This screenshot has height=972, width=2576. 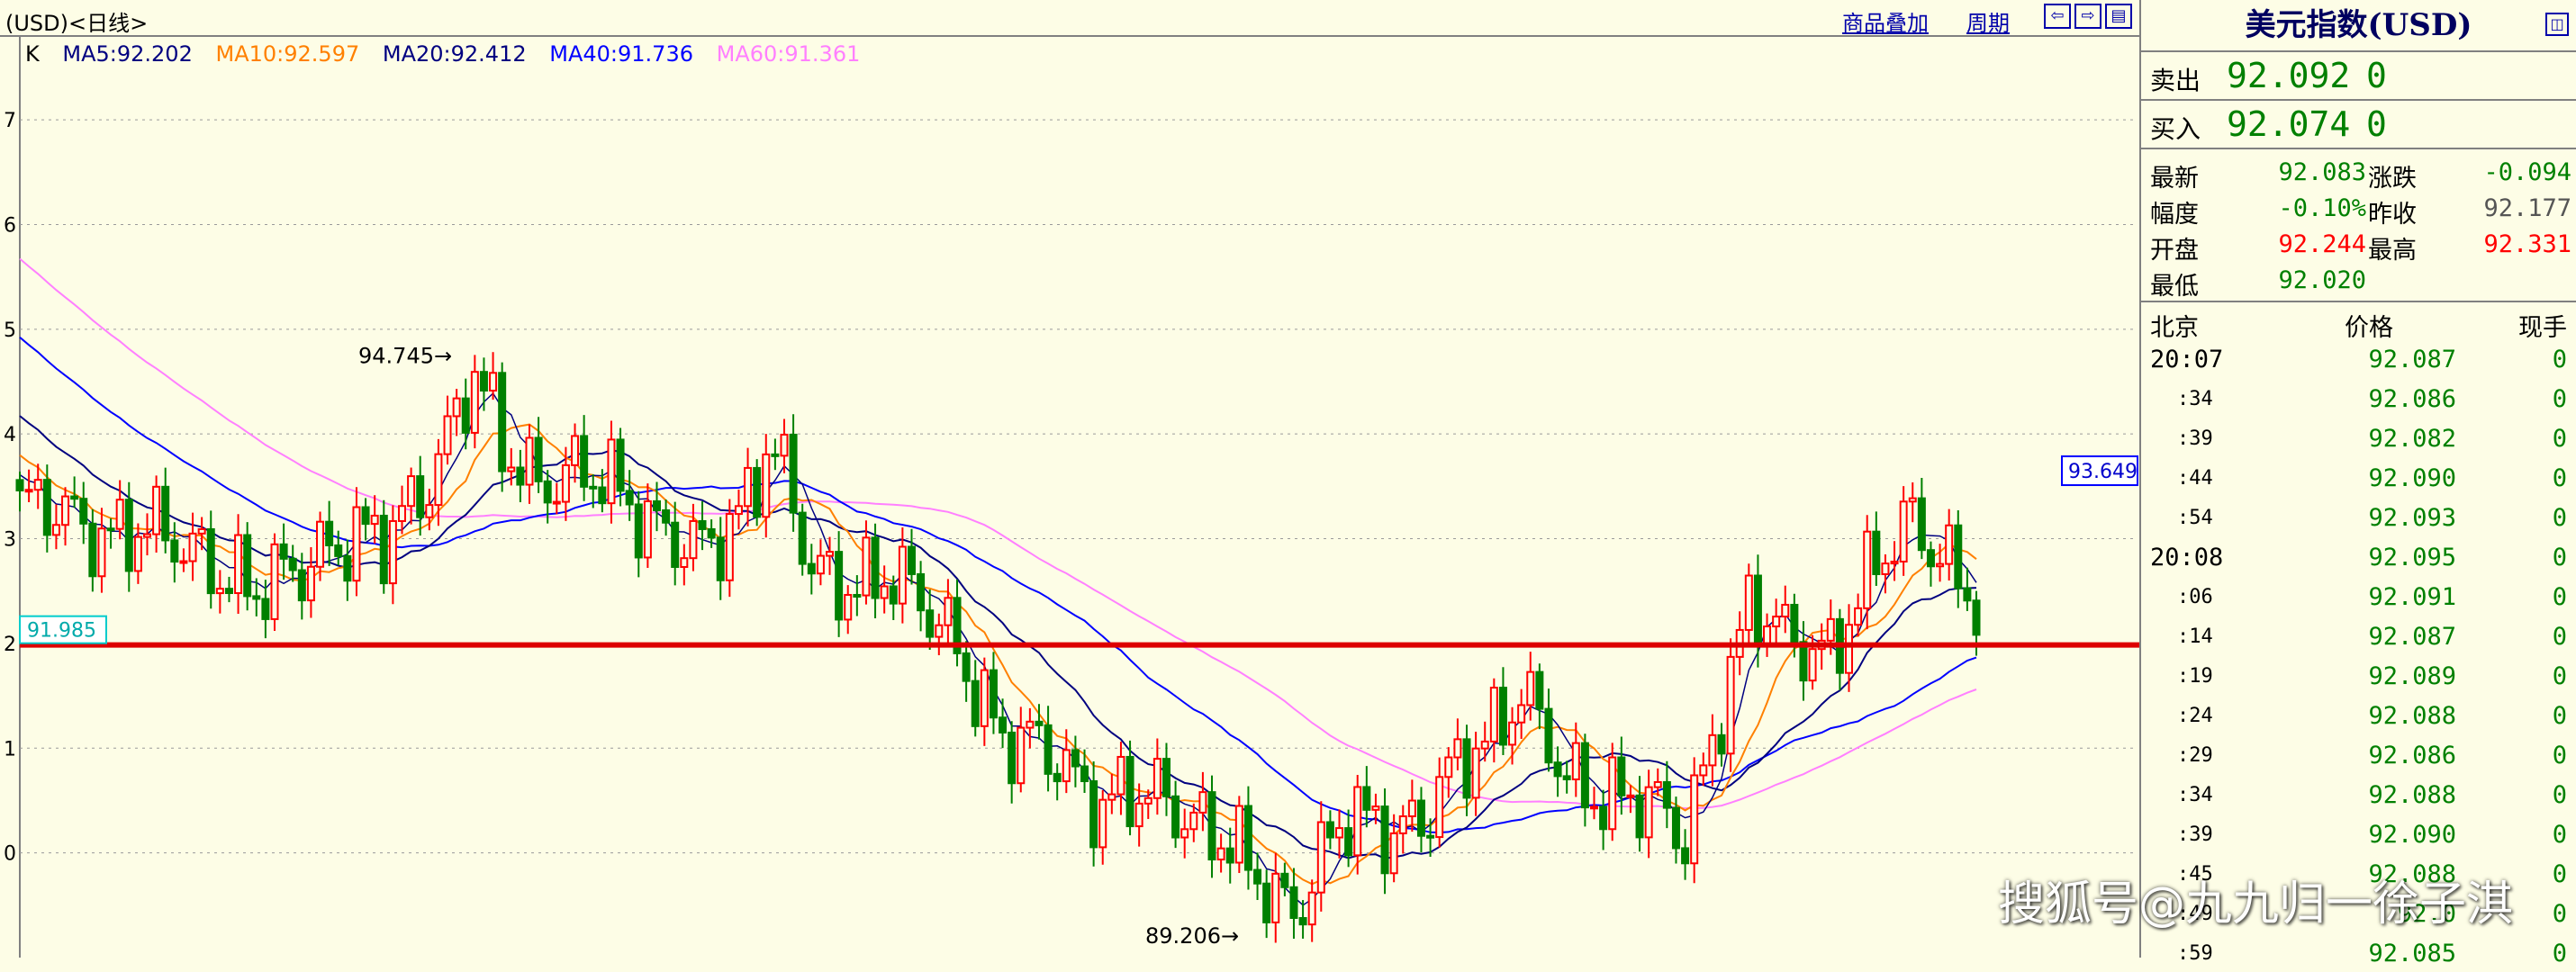 What do you see at coordinates (2358, 245) in the screenshot?
I see `stats-row: 开盘 92.244 最高 92.331` at bounding box center [2358, 245].